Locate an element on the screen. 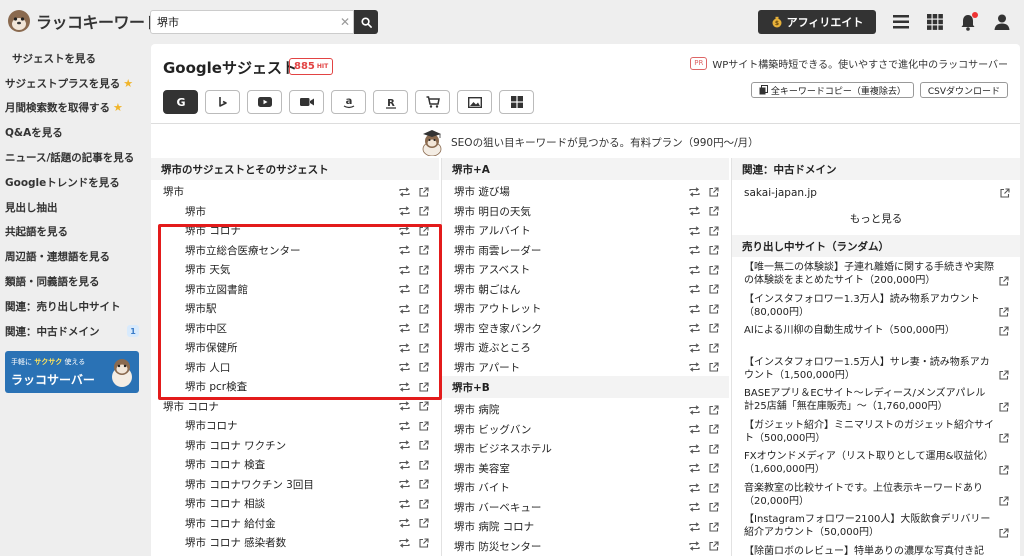 The height and width of the screenshot is (556, 1024). site-for-sale-row: AIによる川柳の自動生成サイト（500,000円） is located at coordinates (876, 330).